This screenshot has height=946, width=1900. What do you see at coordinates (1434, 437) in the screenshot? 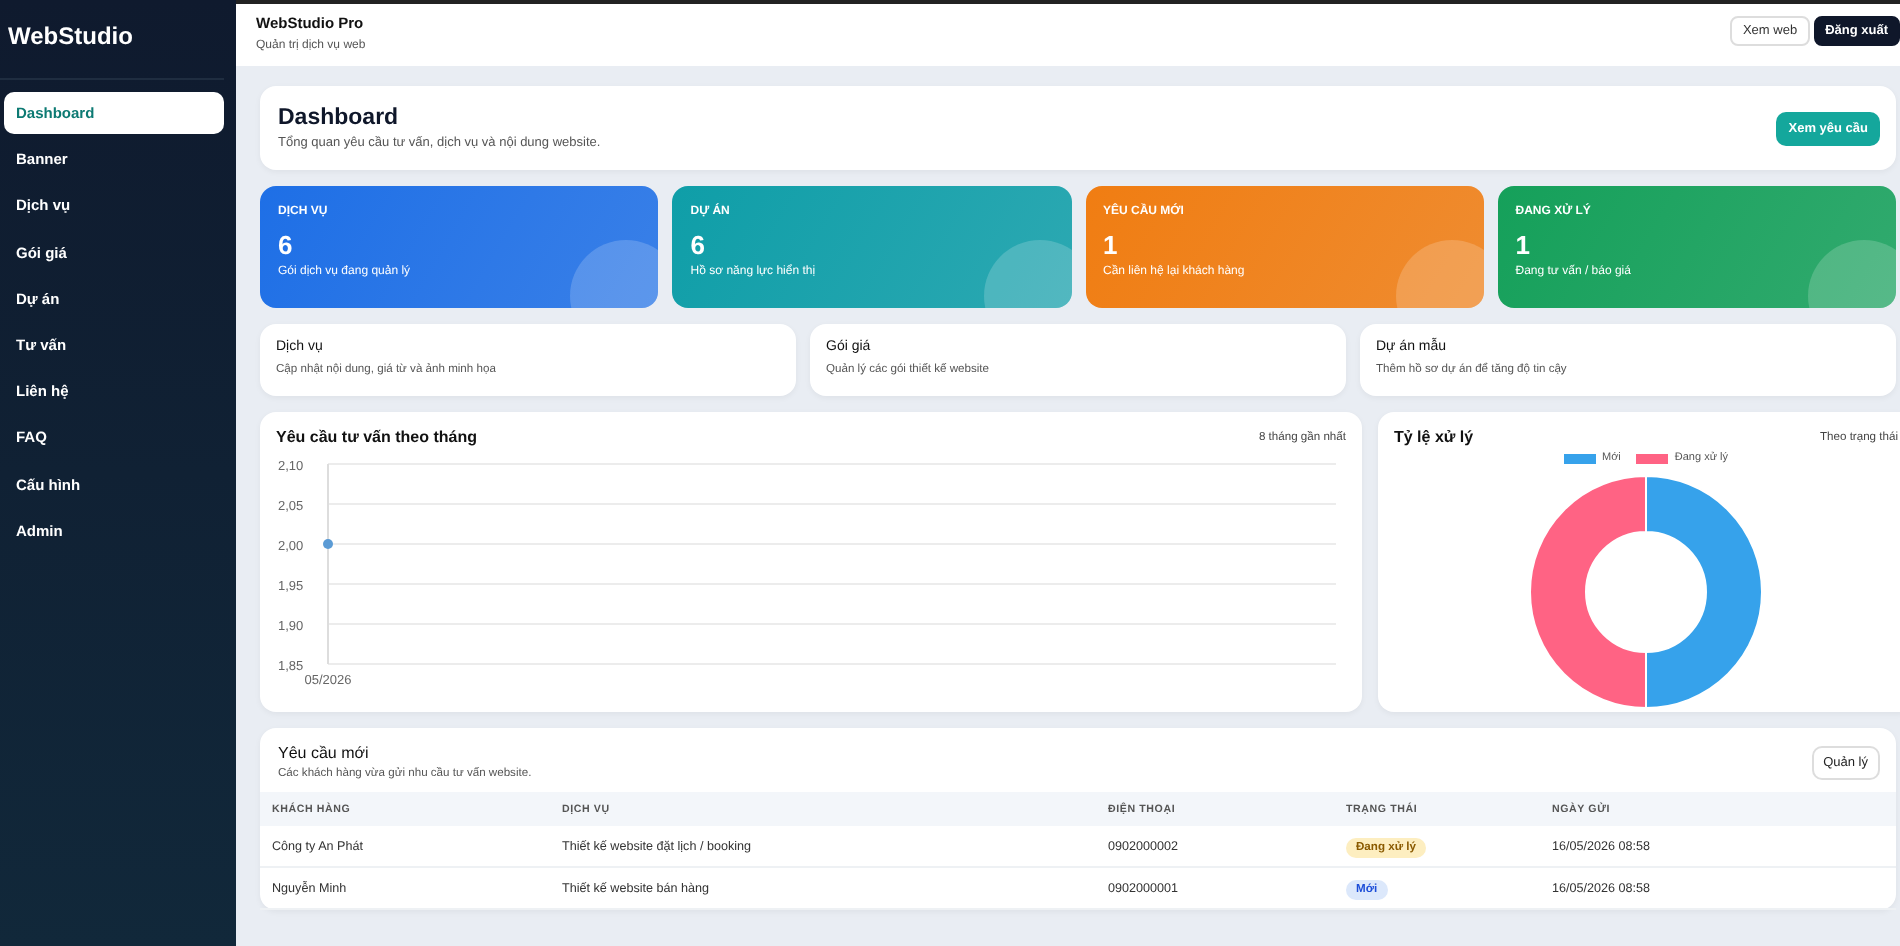
I see `chart-title: Tỷ lệ xử lý` at bounding box center [1434, 437].